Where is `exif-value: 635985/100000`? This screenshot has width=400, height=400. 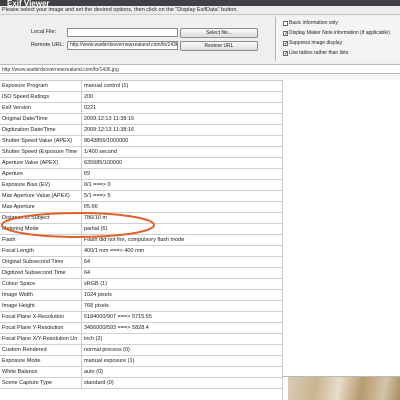
exif-value: 635985/100000 is located at coordinates (181, 163).